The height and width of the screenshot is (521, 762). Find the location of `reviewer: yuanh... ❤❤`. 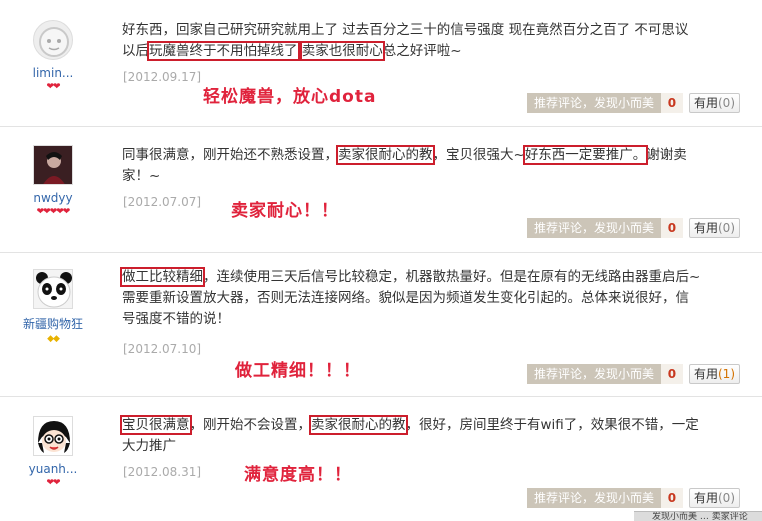

reviewer: yuanh... ❤❤ is located at coordinates (53, 452).